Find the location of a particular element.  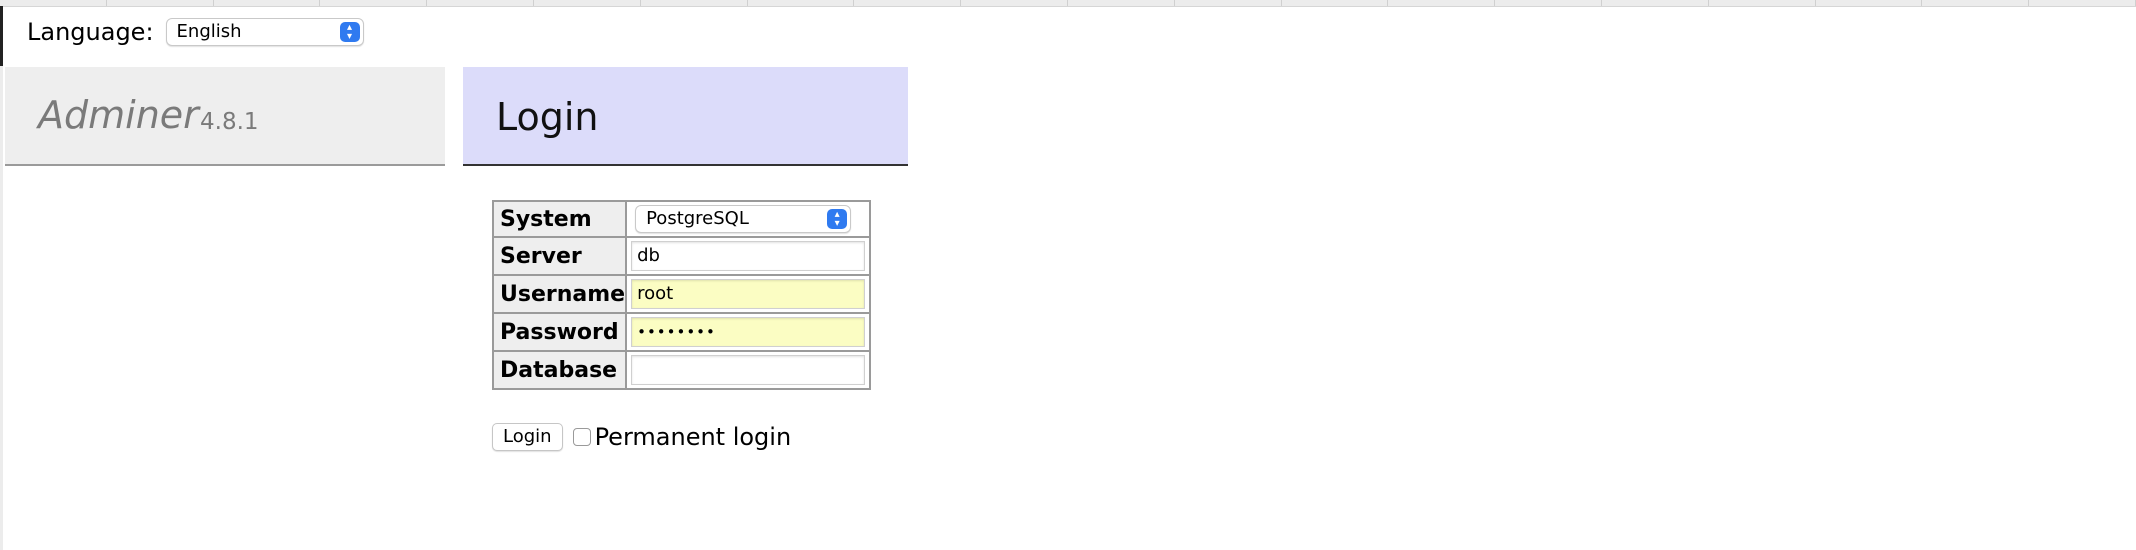

system-select-value: PostgreSQL is located at coordinates (697, 218).